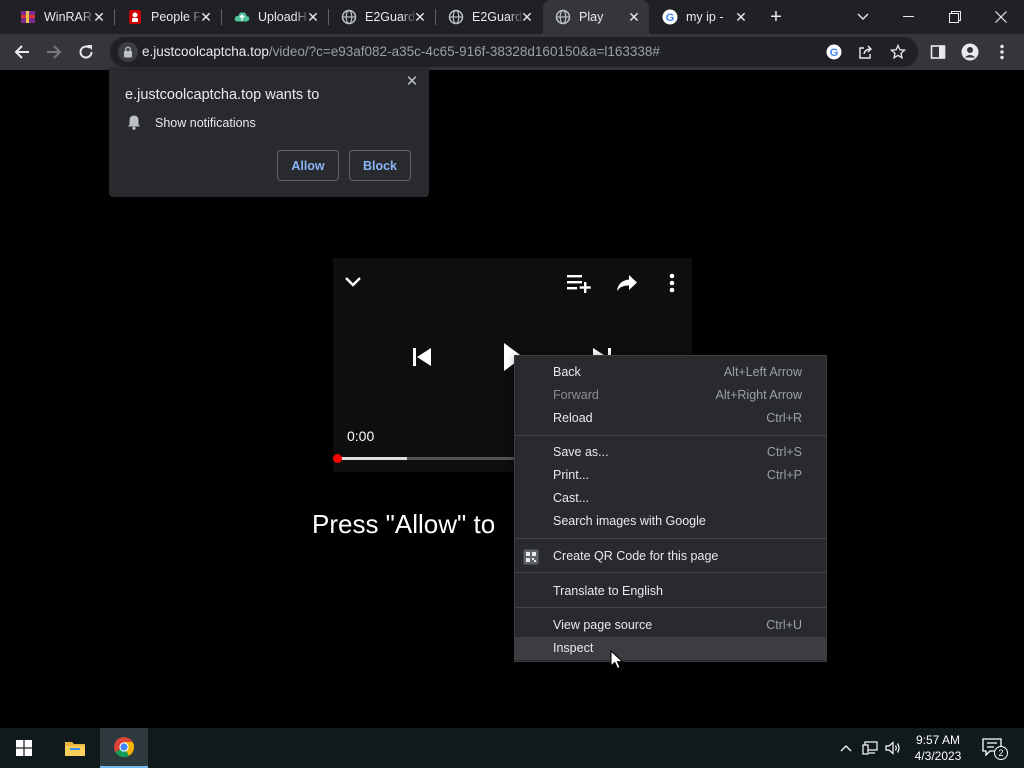  I want to click on side-panel-icon, so click(938, 52).